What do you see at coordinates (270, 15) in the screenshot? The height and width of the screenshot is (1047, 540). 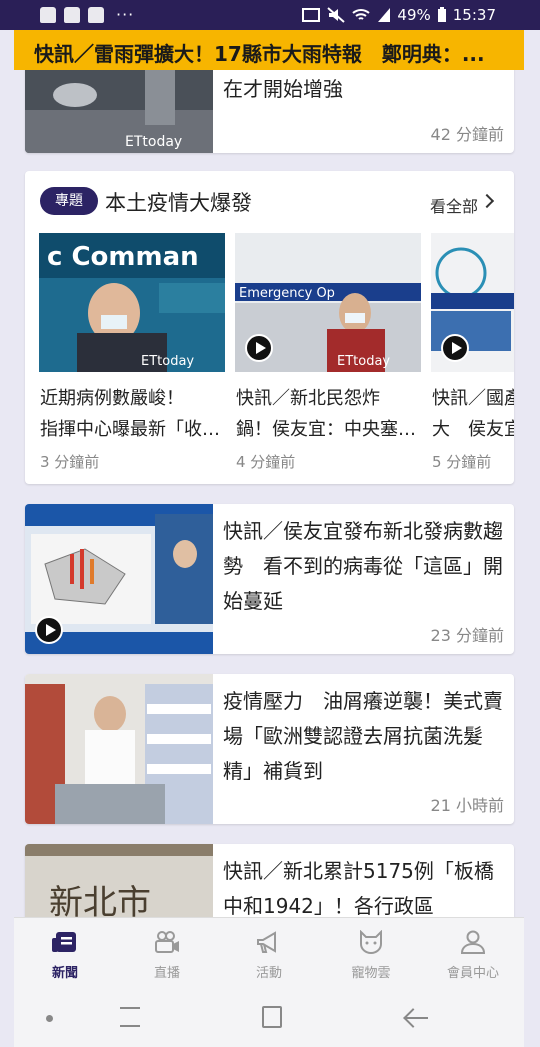 I see `status-bar: ··· 49% 15:37` at bounding box center [270, 15].